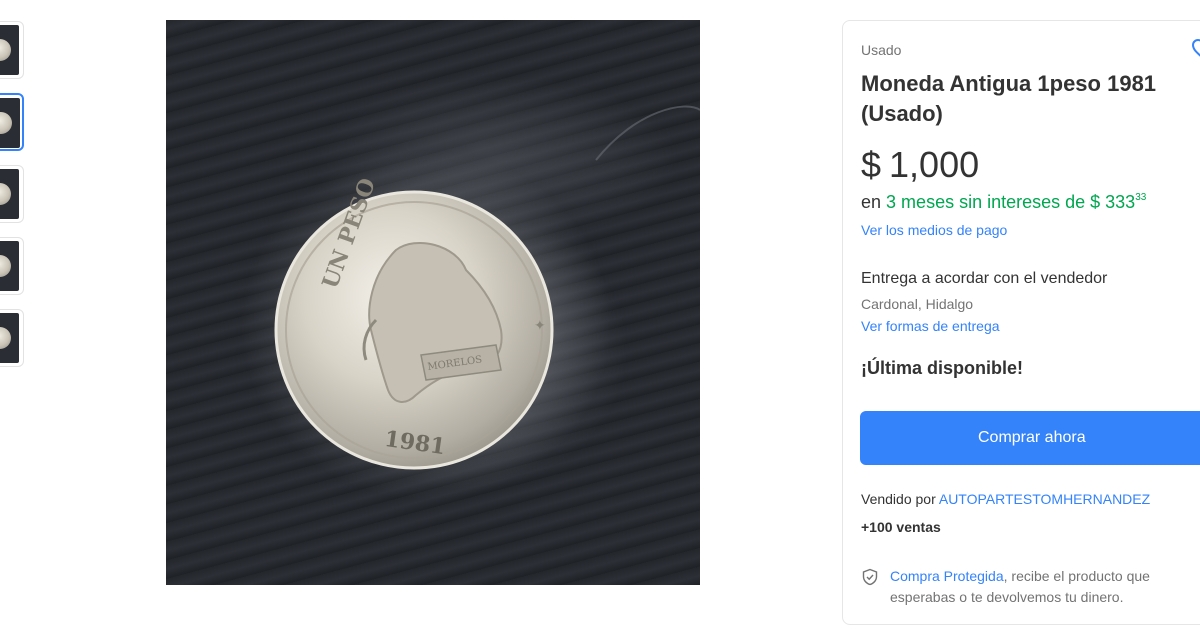  What do you see at coordinates (901, 527) in the screenshot?
I see `sales-count: +100 ventas` at bounding box center [901, 527].